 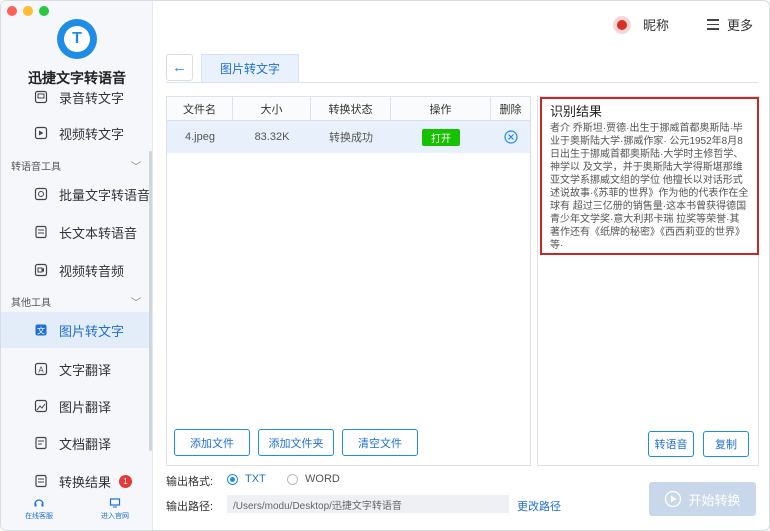 I want to click on tab-divider, so click(x=462, y=82).